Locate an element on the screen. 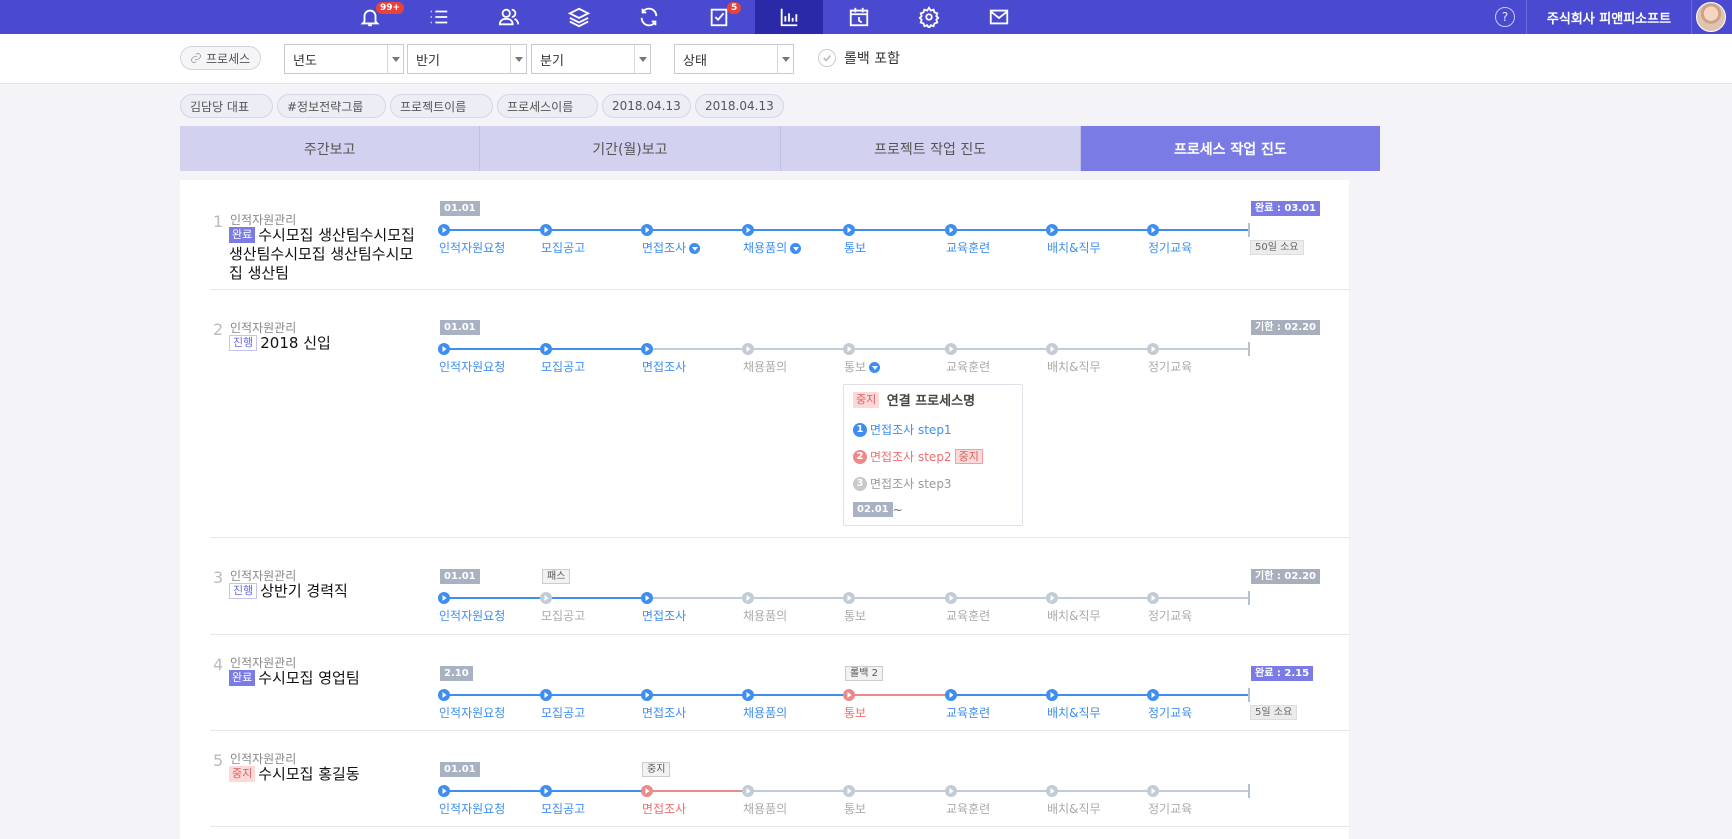 Image resolution: width=1732 pixels, height=839 pixels. row-title: 진행 2018 신입 is located at coordinates (324, 343).